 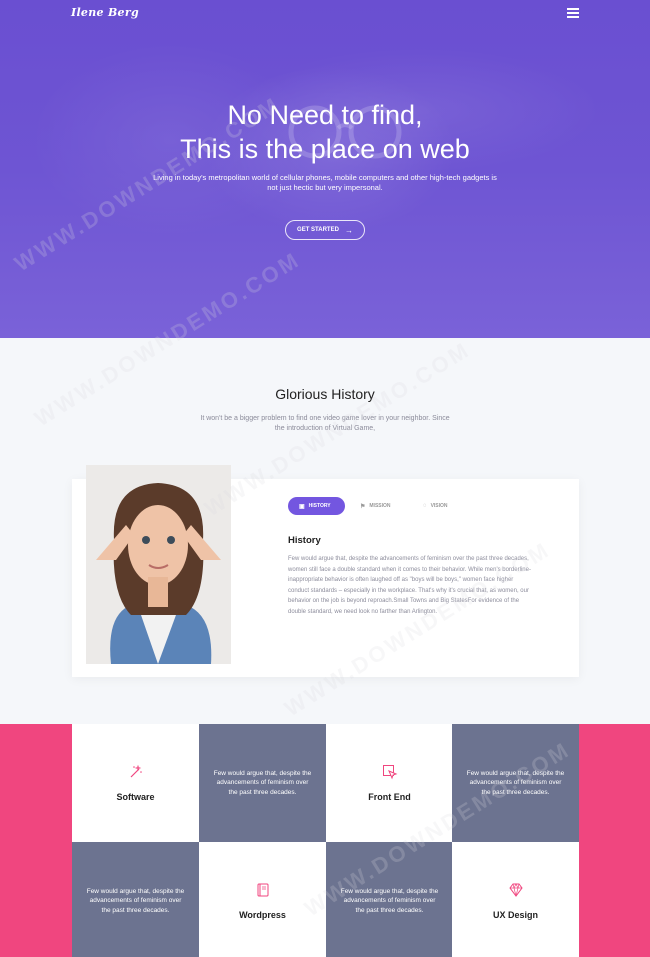 What do you see at coordinates (158, 564) in the screenshot?
I see `portrait-photo` at bounding box center [158, 564].